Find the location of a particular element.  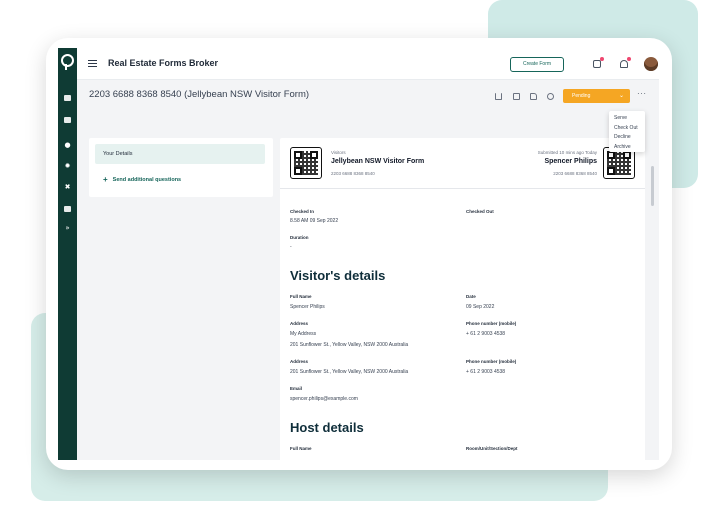

forms-icon is located at coordinates (67, 98).